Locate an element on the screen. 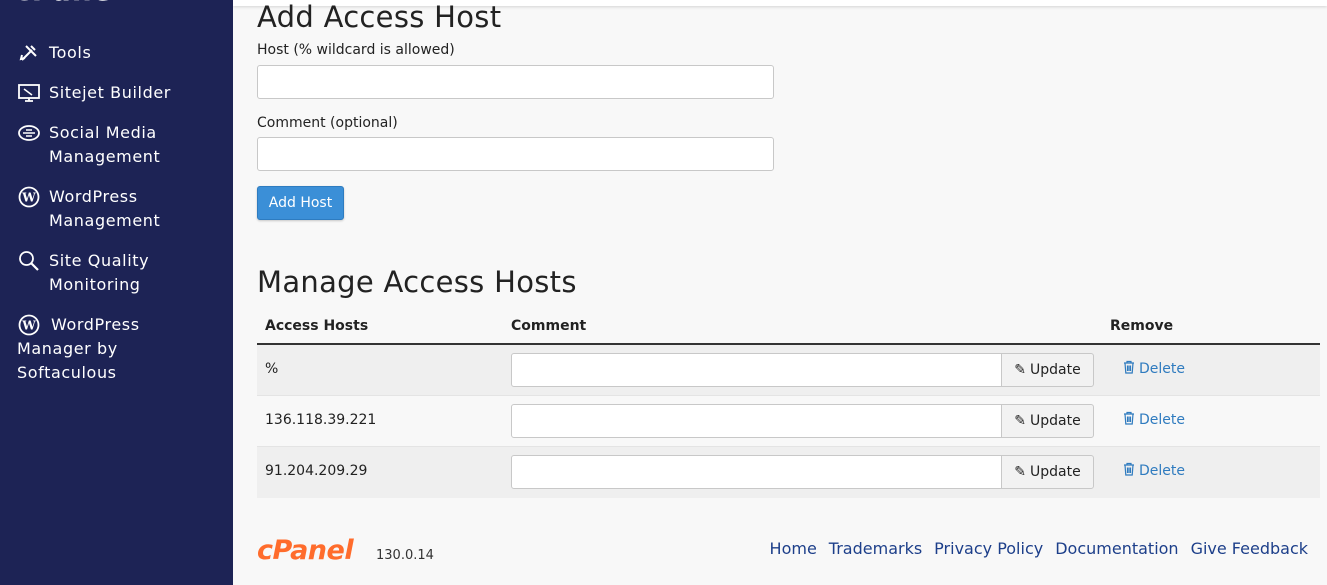 The image size is (1327, 585). table-row: % ✎ Update Delete is located at coordinates (788, 370).